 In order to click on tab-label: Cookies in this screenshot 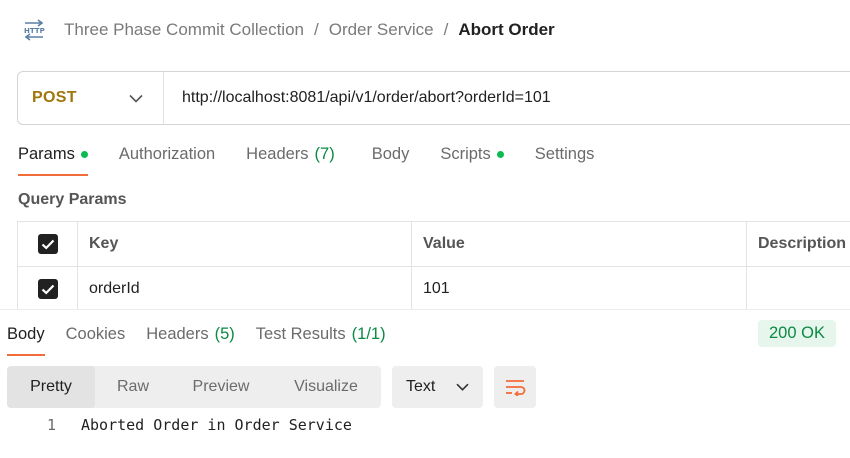, I will do `click(95, 334)`.